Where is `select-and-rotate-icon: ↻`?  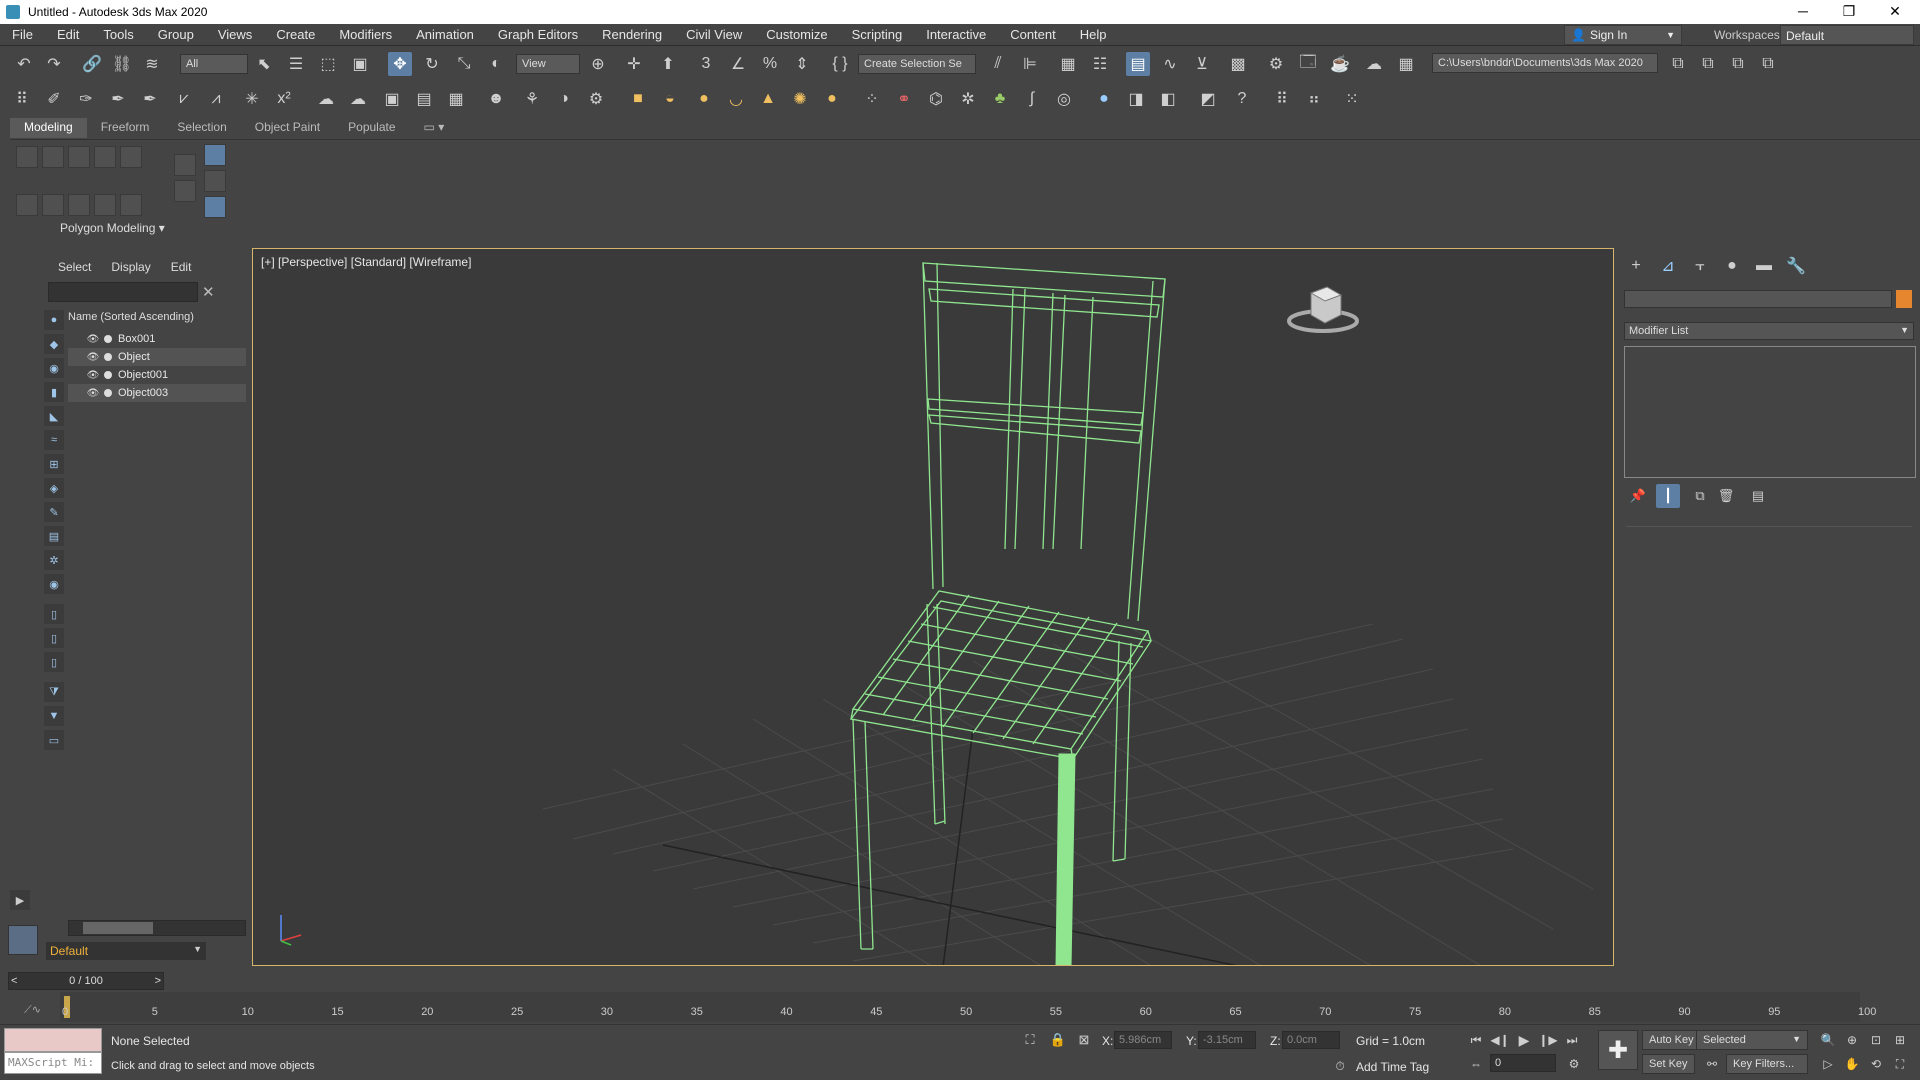
select-and-rotate-icon: ↻ is located at coordinates (432, 64).